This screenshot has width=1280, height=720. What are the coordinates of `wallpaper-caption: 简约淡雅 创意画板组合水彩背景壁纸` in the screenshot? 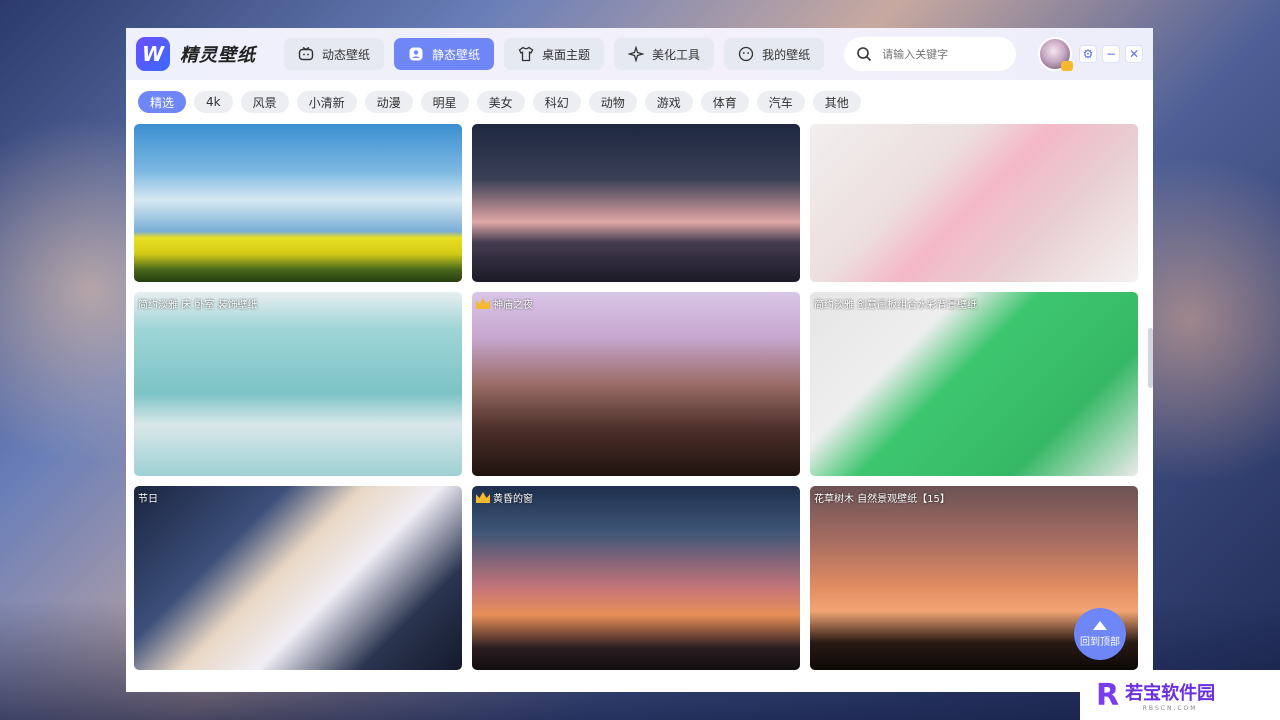 It's located at (895, 303).